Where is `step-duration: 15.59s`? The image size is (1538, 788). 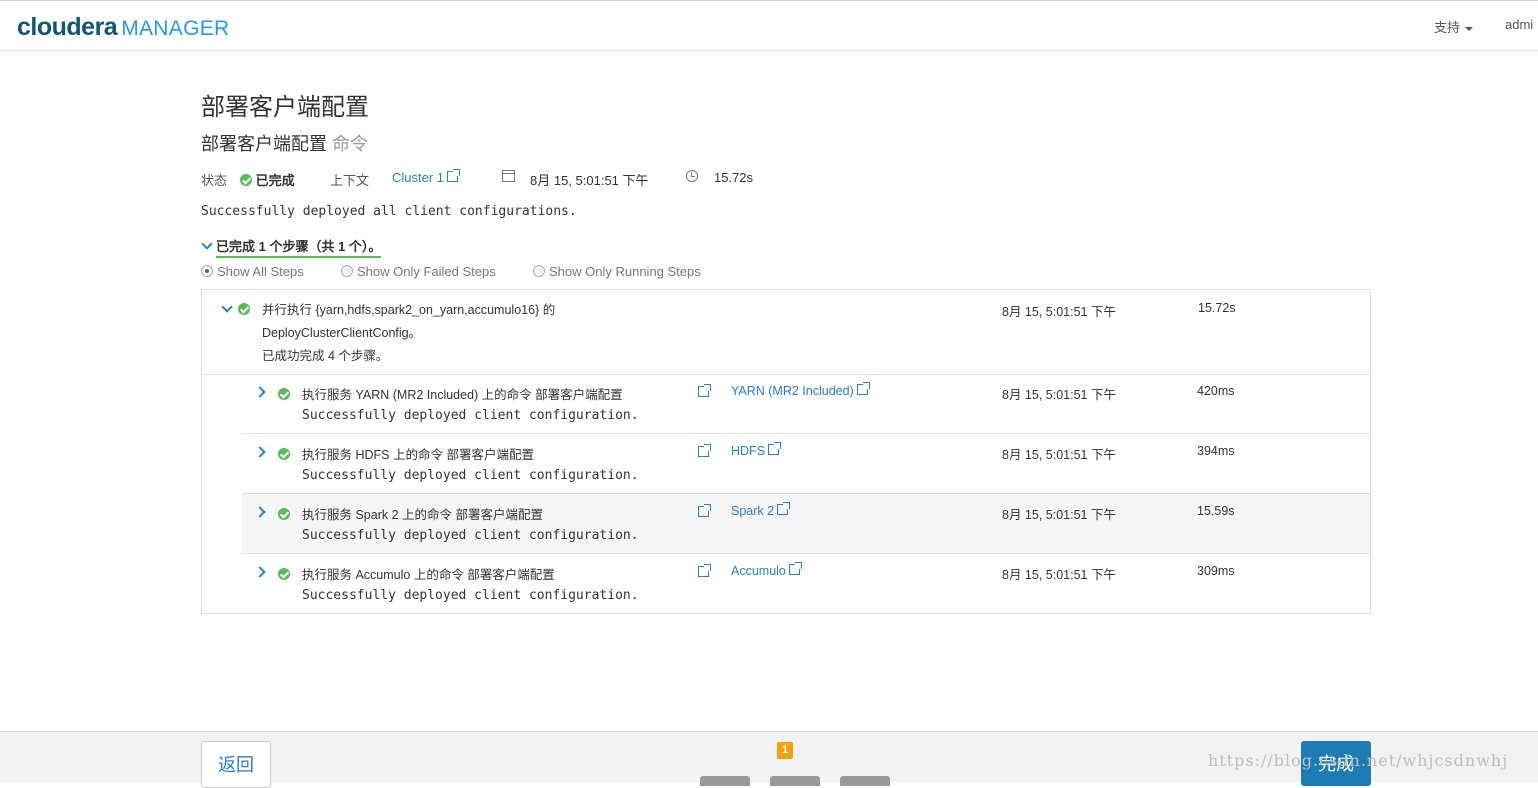 step-duration: 15.59s is located at coordinates (1216, 511).